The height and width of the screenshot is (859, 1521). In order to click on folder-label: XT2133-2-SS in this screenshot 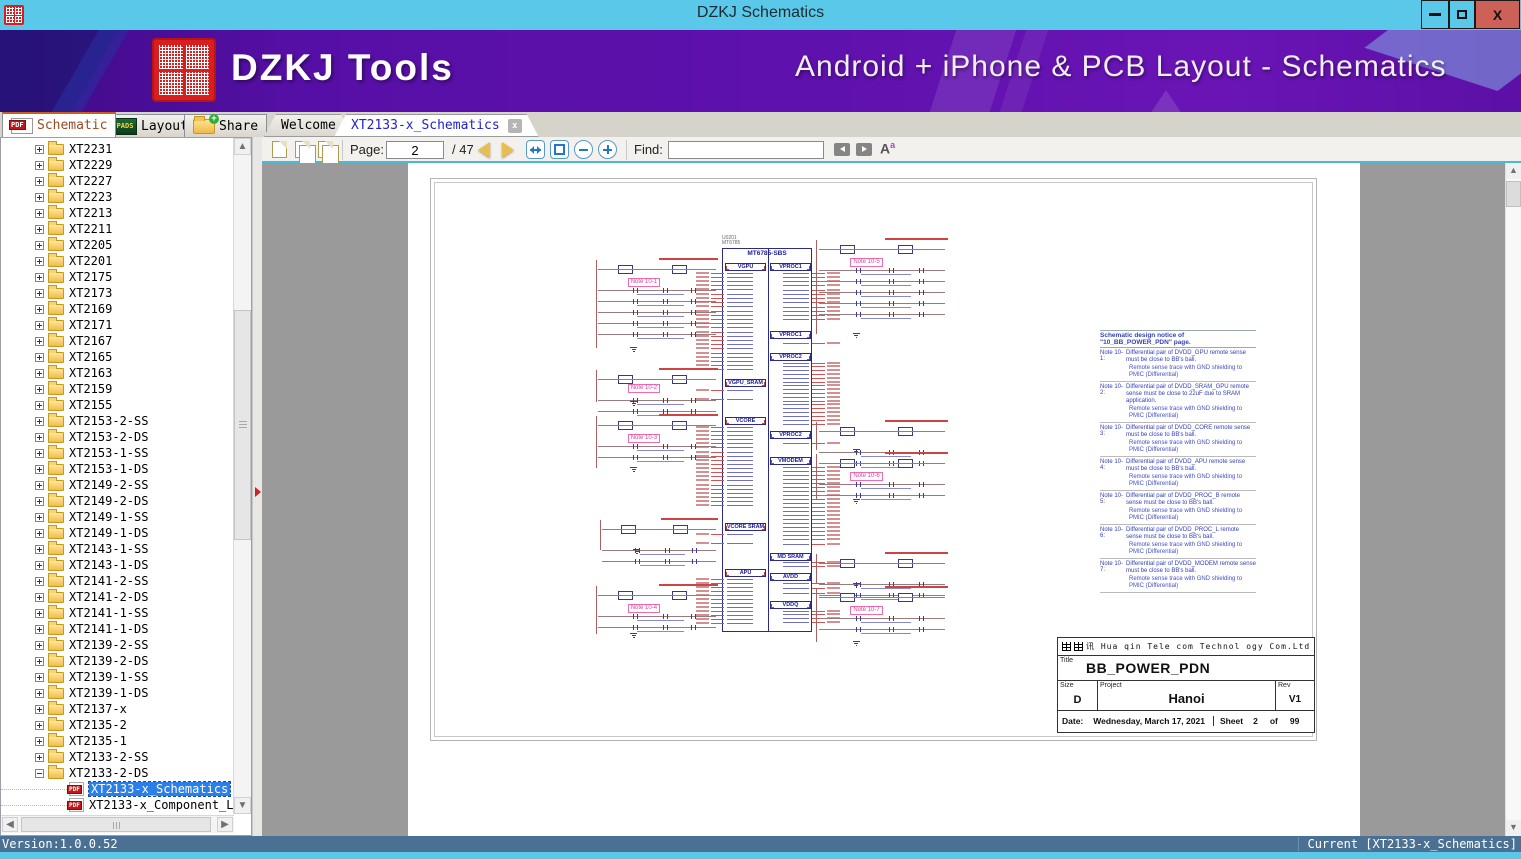, I will do `click(108, 757)`.